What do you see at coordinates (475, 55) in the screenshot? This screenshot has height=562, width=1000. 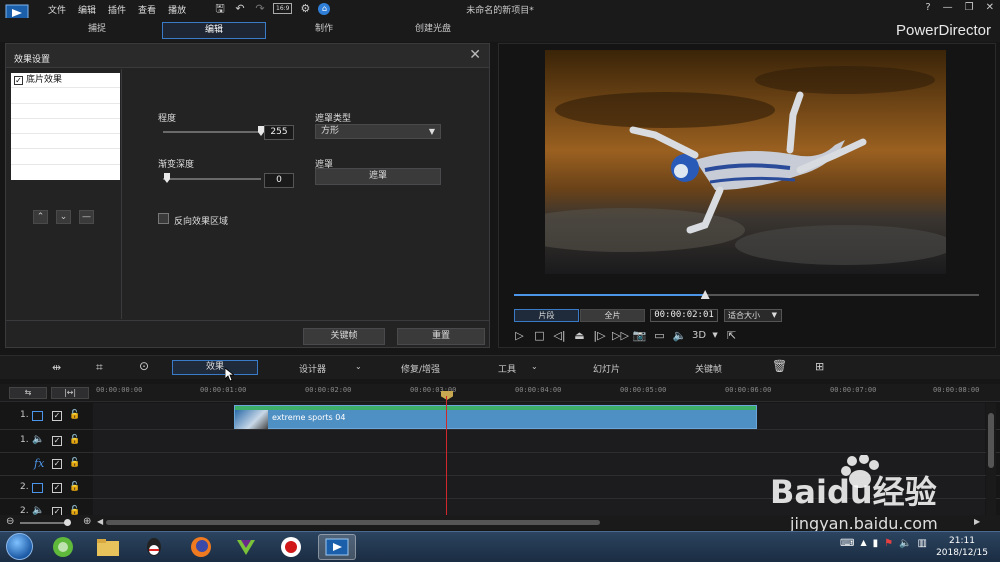 I see `close-icon: ✕` at bounding box center [475, 55].